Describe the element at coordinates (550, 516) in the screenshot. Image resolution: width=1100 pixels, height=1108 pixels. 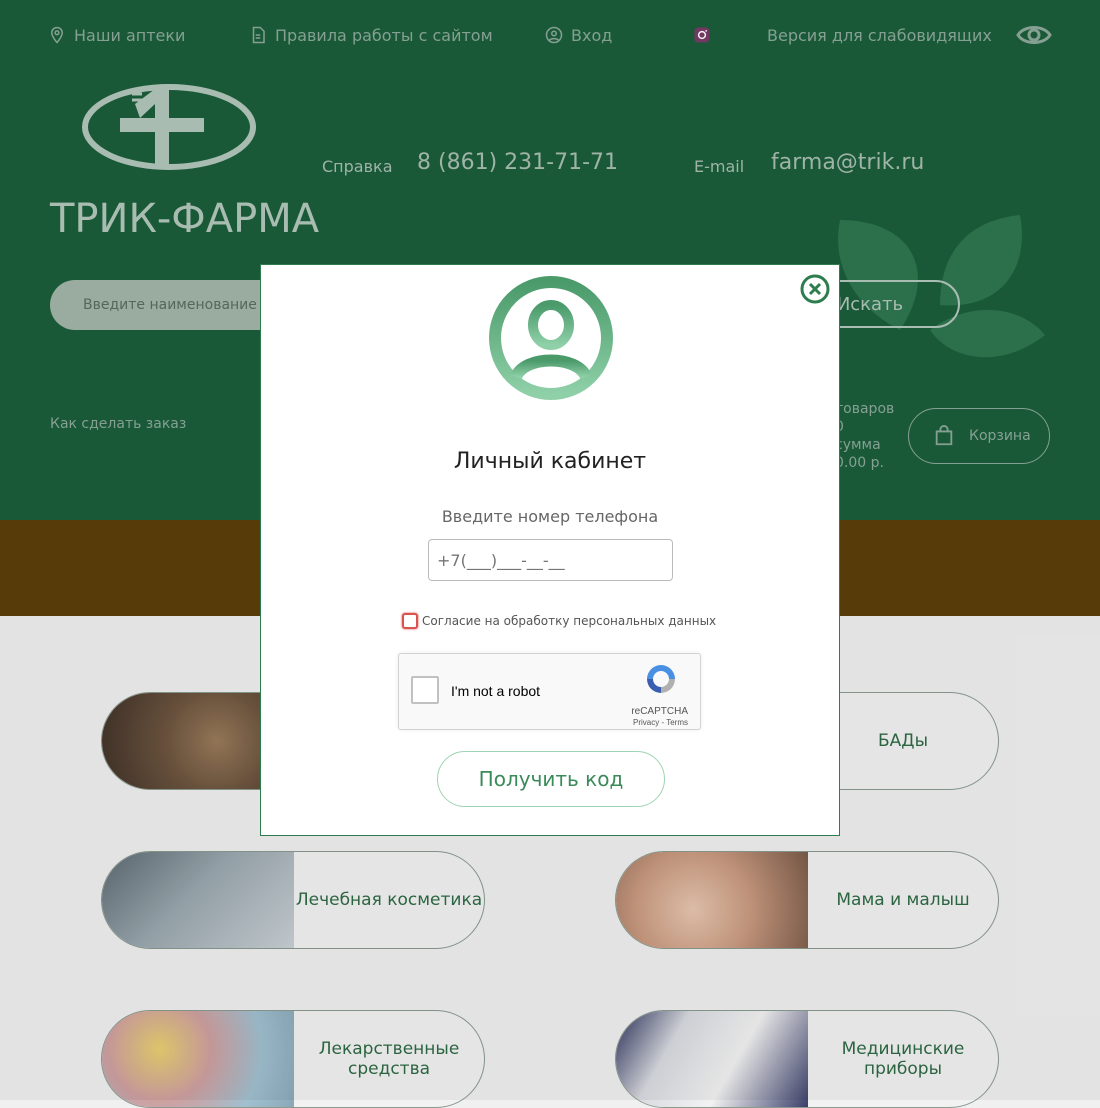
I see `modal-subtitle: Введите номер телефона` at that location.